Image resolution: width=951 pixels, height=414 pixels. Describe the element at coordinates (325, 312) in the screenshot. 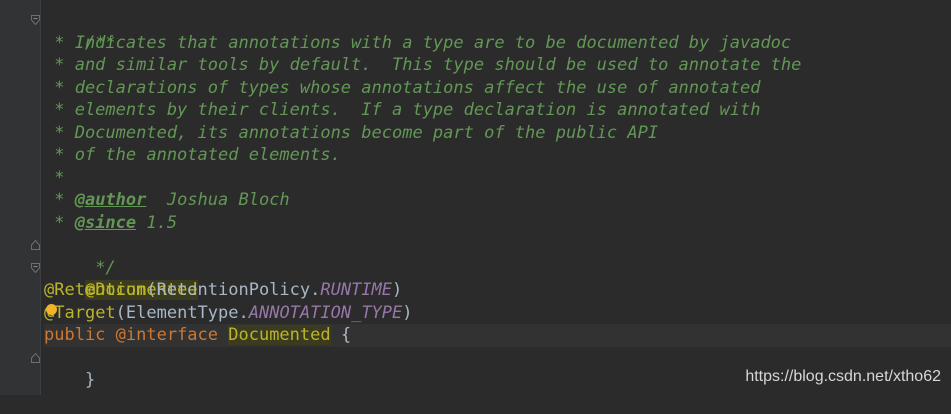

I see `target-constant: ANNOTATION_TYPE` at that location.